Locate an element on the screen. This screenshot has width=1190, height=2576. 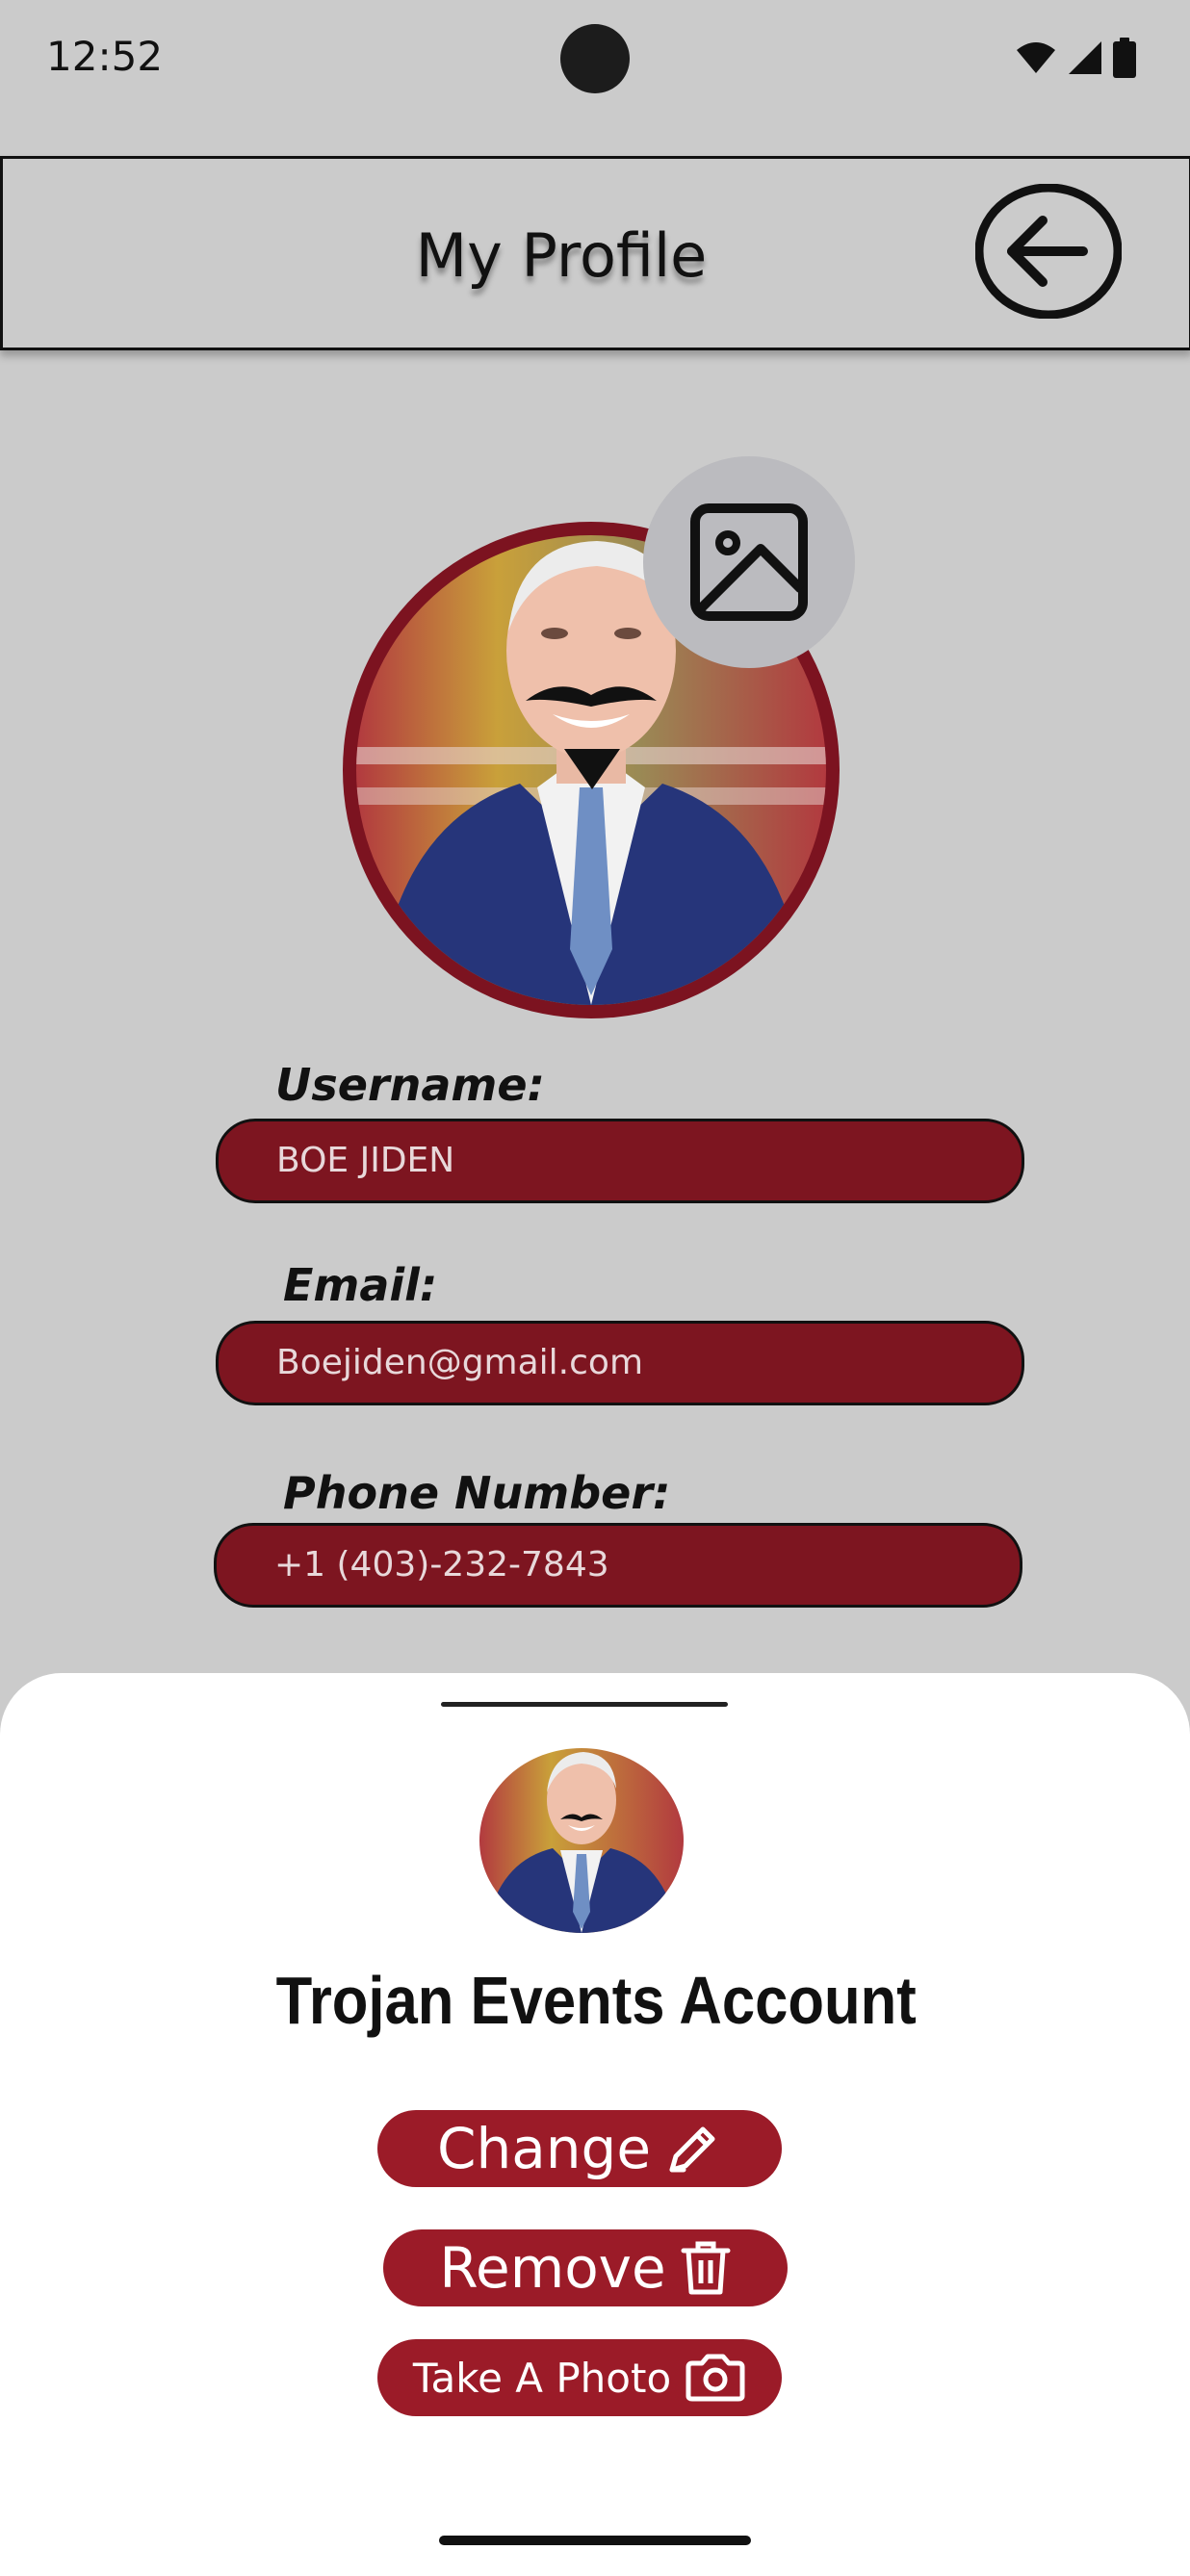
email-label: Email: is located at coordinates (361, 1285).